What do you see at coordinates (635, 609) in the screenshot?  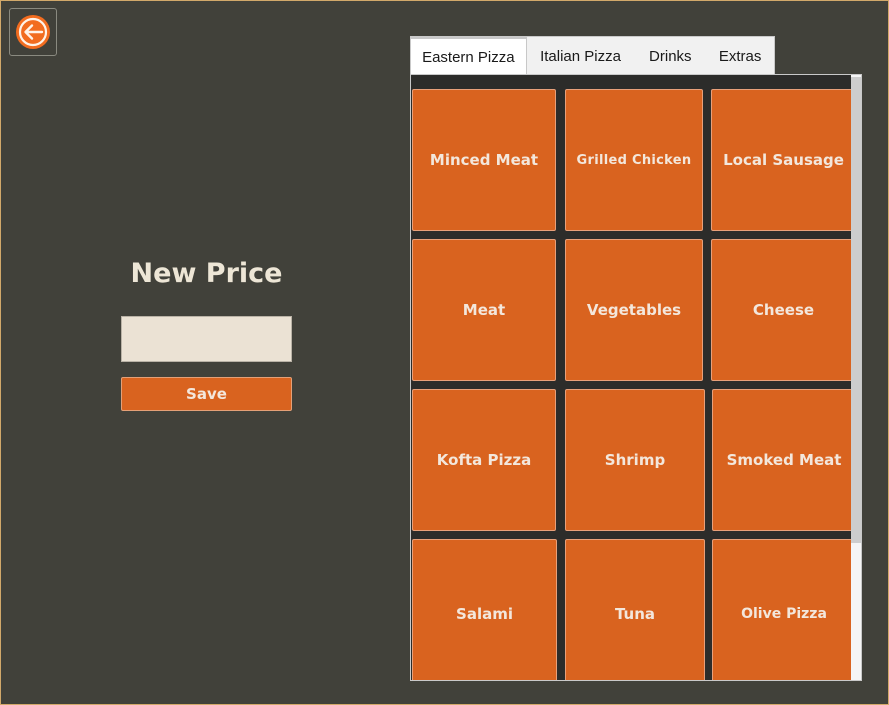 I see `item-tuna: Tuna` at bounding box center [635, 609].